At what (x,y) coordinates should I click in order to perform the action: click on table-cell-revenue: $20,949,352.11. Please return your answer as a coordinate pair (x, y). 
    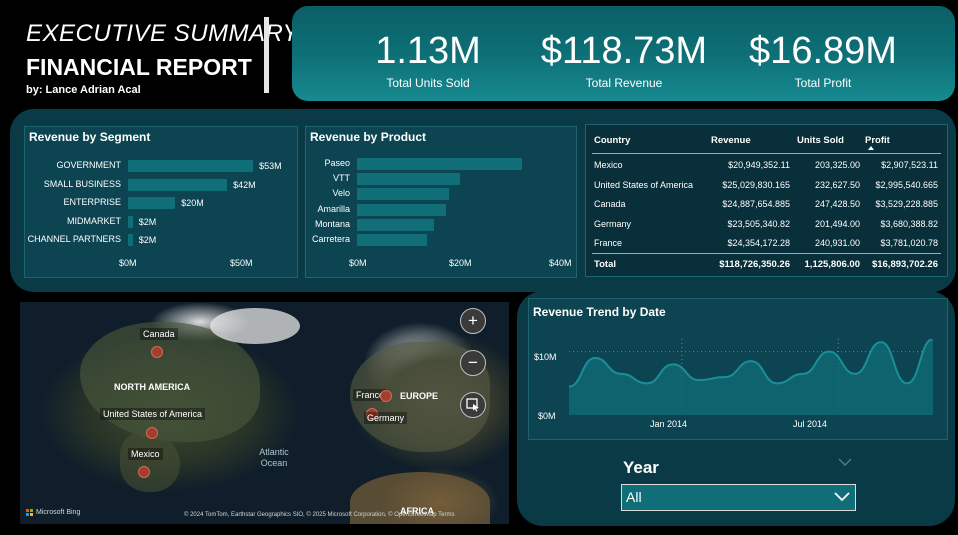
    Looking at the image, I should click on (759, 165).